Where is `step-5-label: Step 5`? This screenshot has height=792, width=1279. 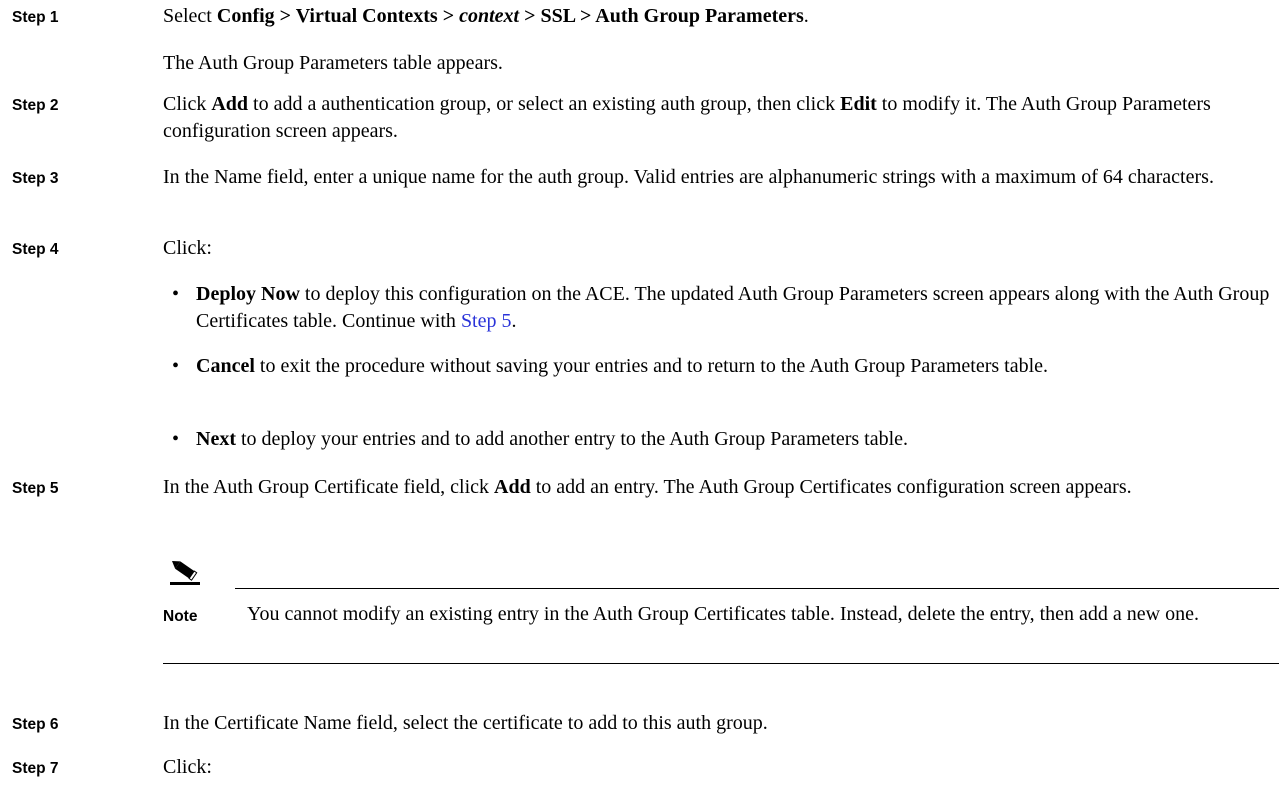
step-5-label: Step 5 is located at coordinates (35, 488).